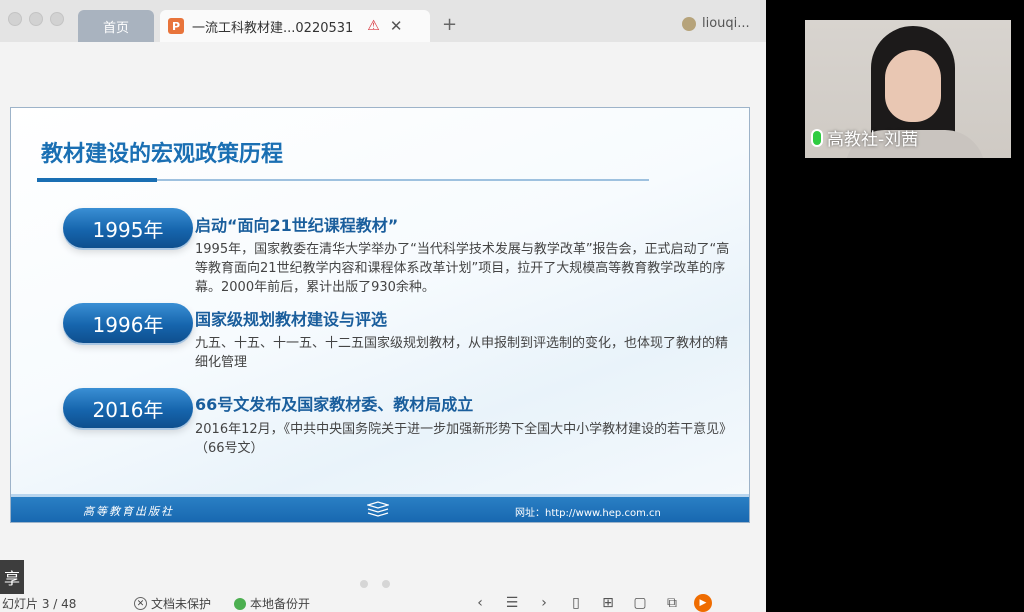  I want to click on window-minimize-button, so click(36, 19).